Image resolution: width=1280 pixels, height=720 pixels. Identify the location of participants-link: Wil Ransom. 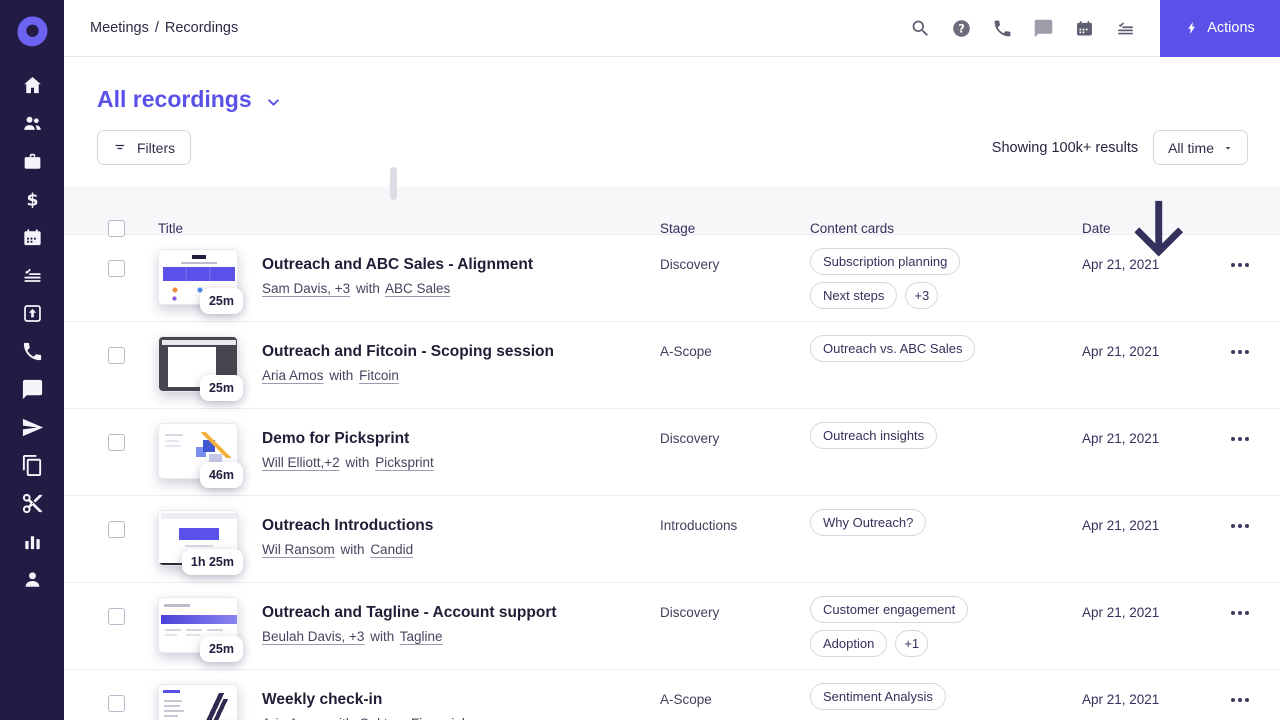
(298, 549).